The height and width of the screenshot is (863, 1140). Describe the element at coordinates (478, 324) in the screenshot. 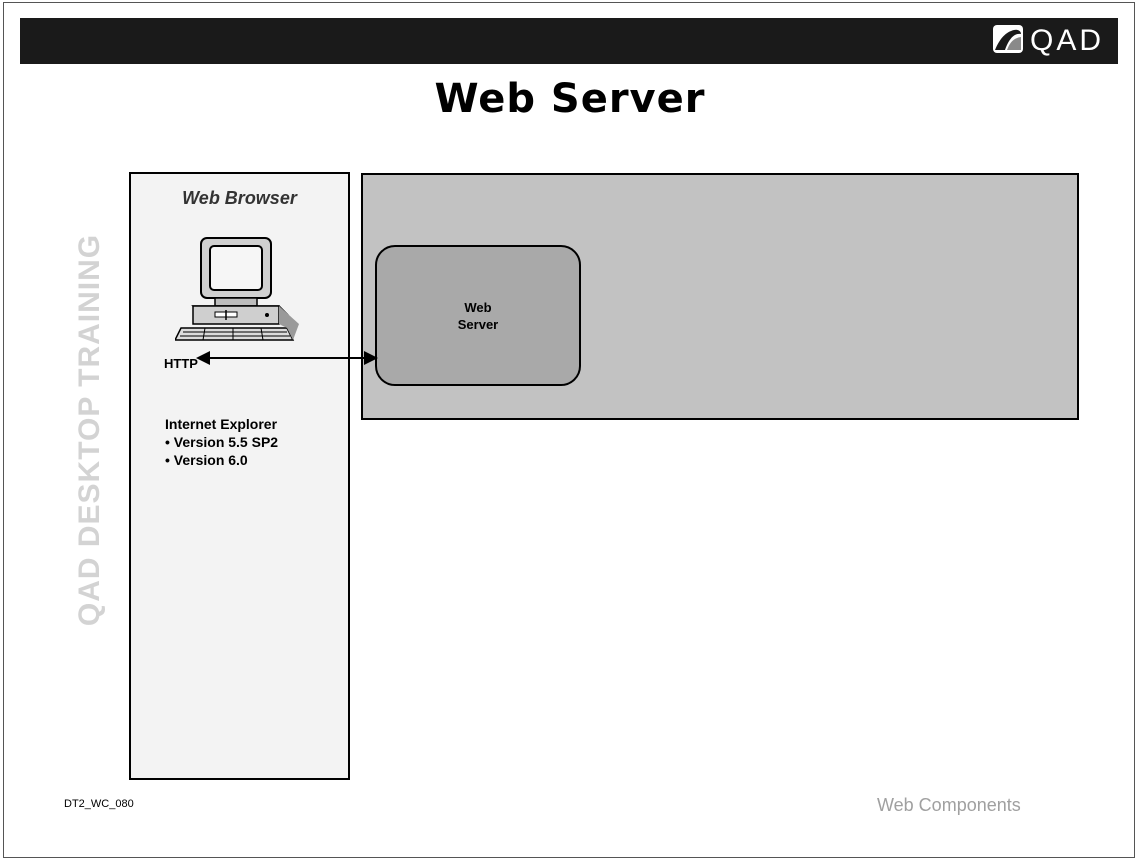

I see `web-server-label-line2: Server` at that location.